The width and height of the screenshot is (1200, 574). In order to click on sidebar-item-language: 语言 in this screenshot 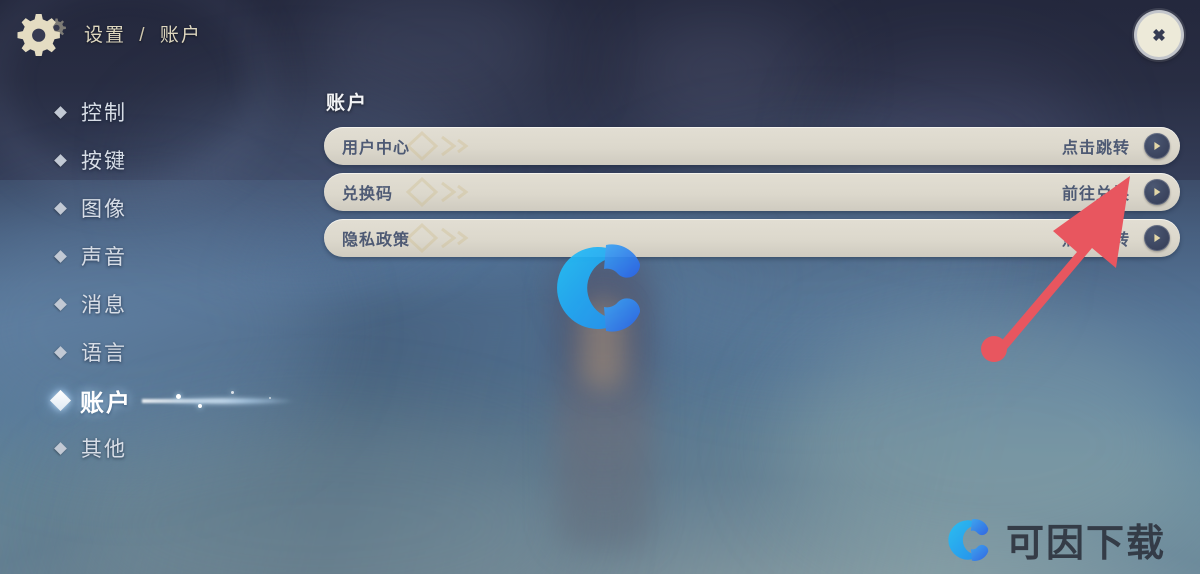, I will do `click(170, 352)`.